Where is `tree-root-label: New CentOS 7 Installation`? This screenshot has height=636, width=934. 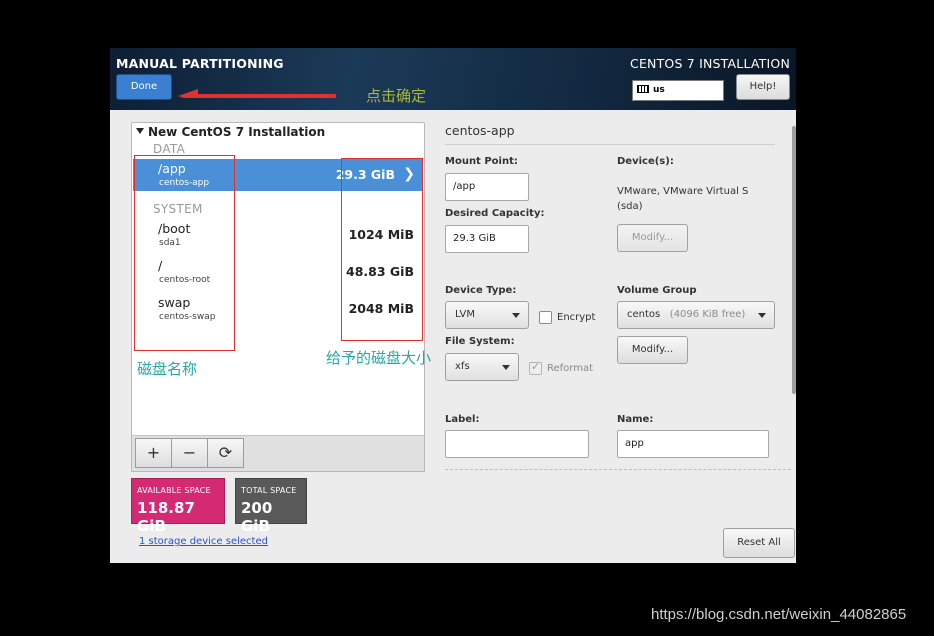
tree-root-label: New CentOS 7 Installation is located at coordinates (237, 132).